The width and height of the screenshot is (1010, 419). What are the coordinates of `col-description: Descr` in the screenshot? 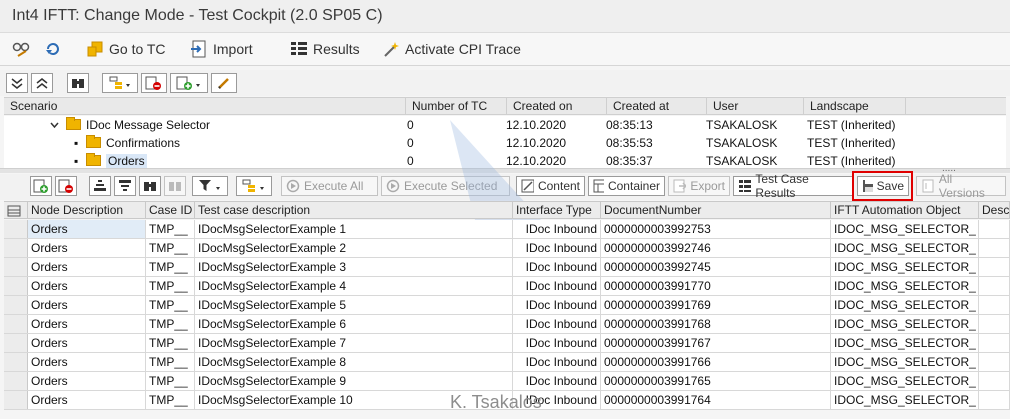 It's located at (994, 210).